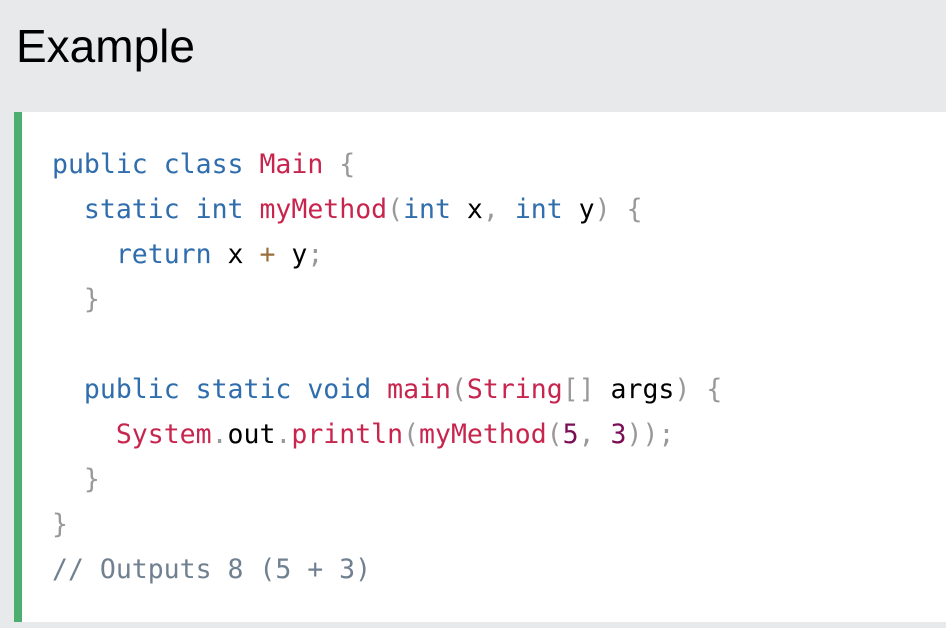 This screenshot has width=946, height=628. Describe the element at coordinates (251, 434) in the screenshot. I see `code-identifier: out` at that location.